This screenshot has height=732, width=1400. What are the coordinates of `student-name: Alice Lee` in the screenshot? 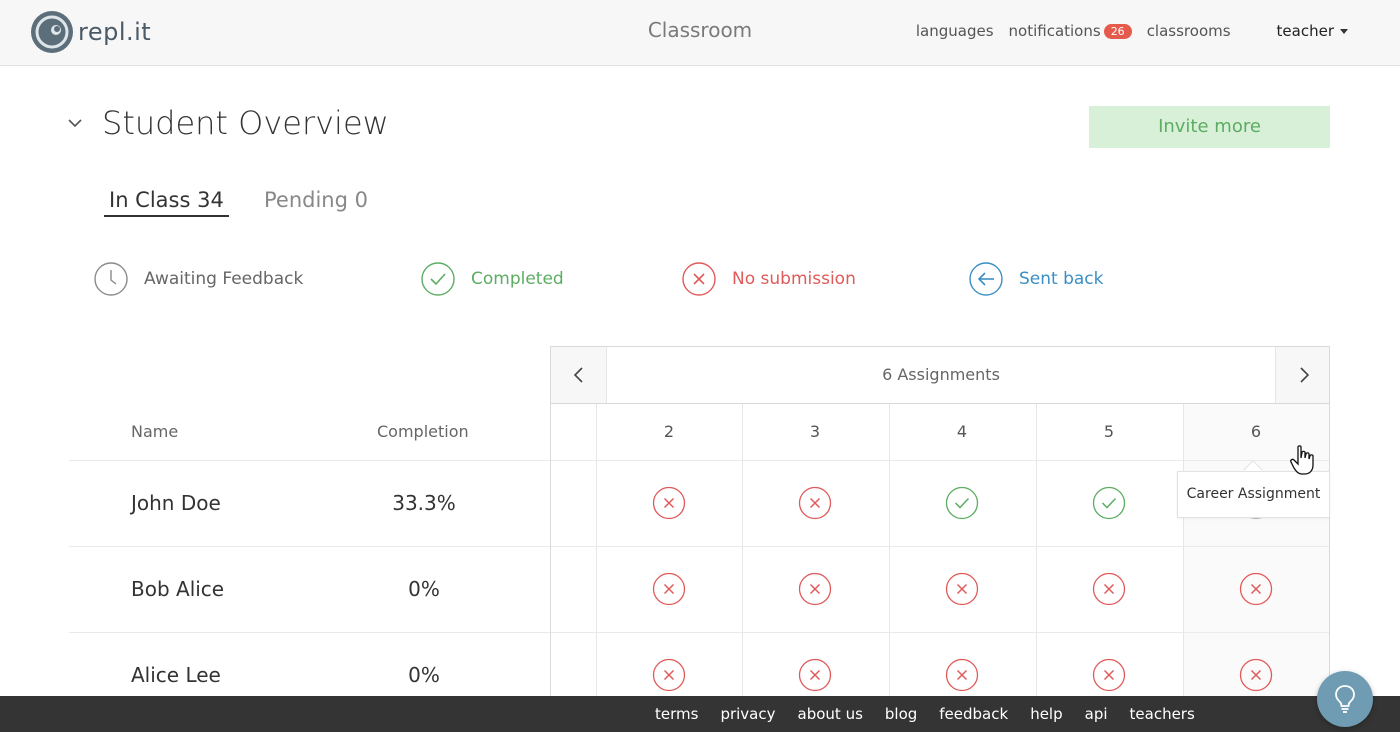 It's located at (176, 675).